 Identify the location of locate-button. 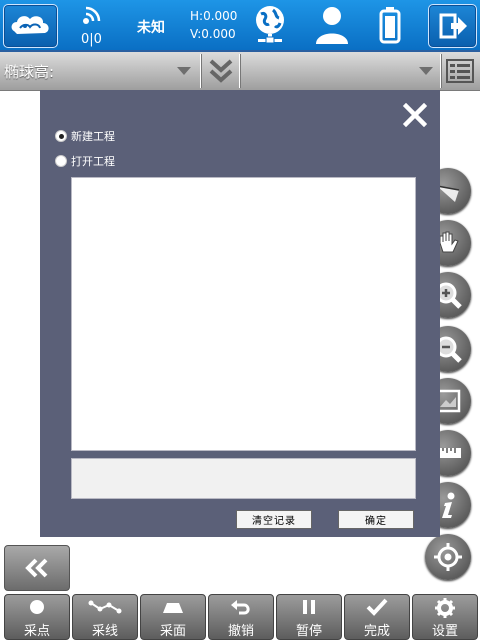
(448, 557).